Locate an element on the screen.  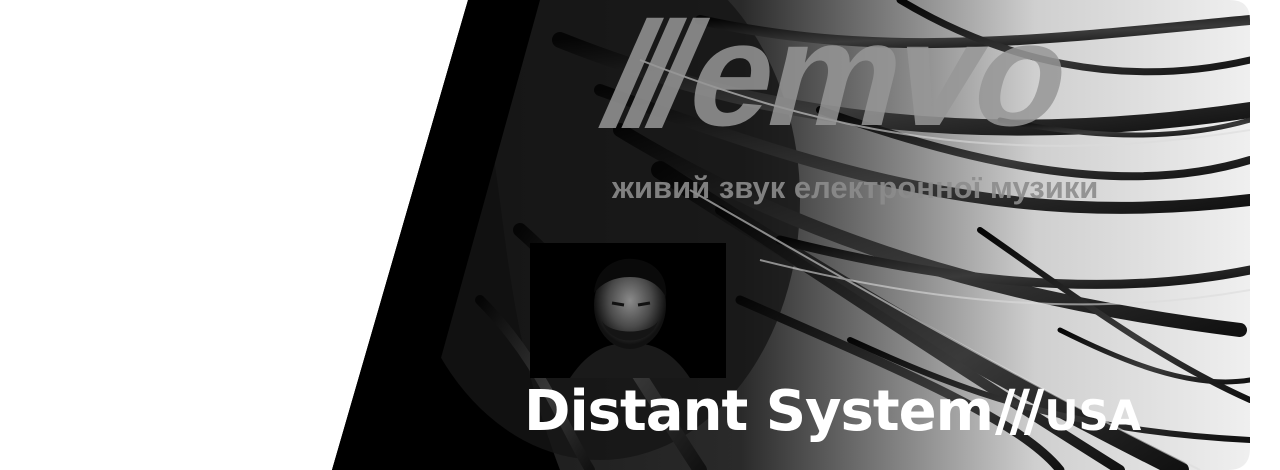
artist-portrait-icon is located at coordinates (628, 310).